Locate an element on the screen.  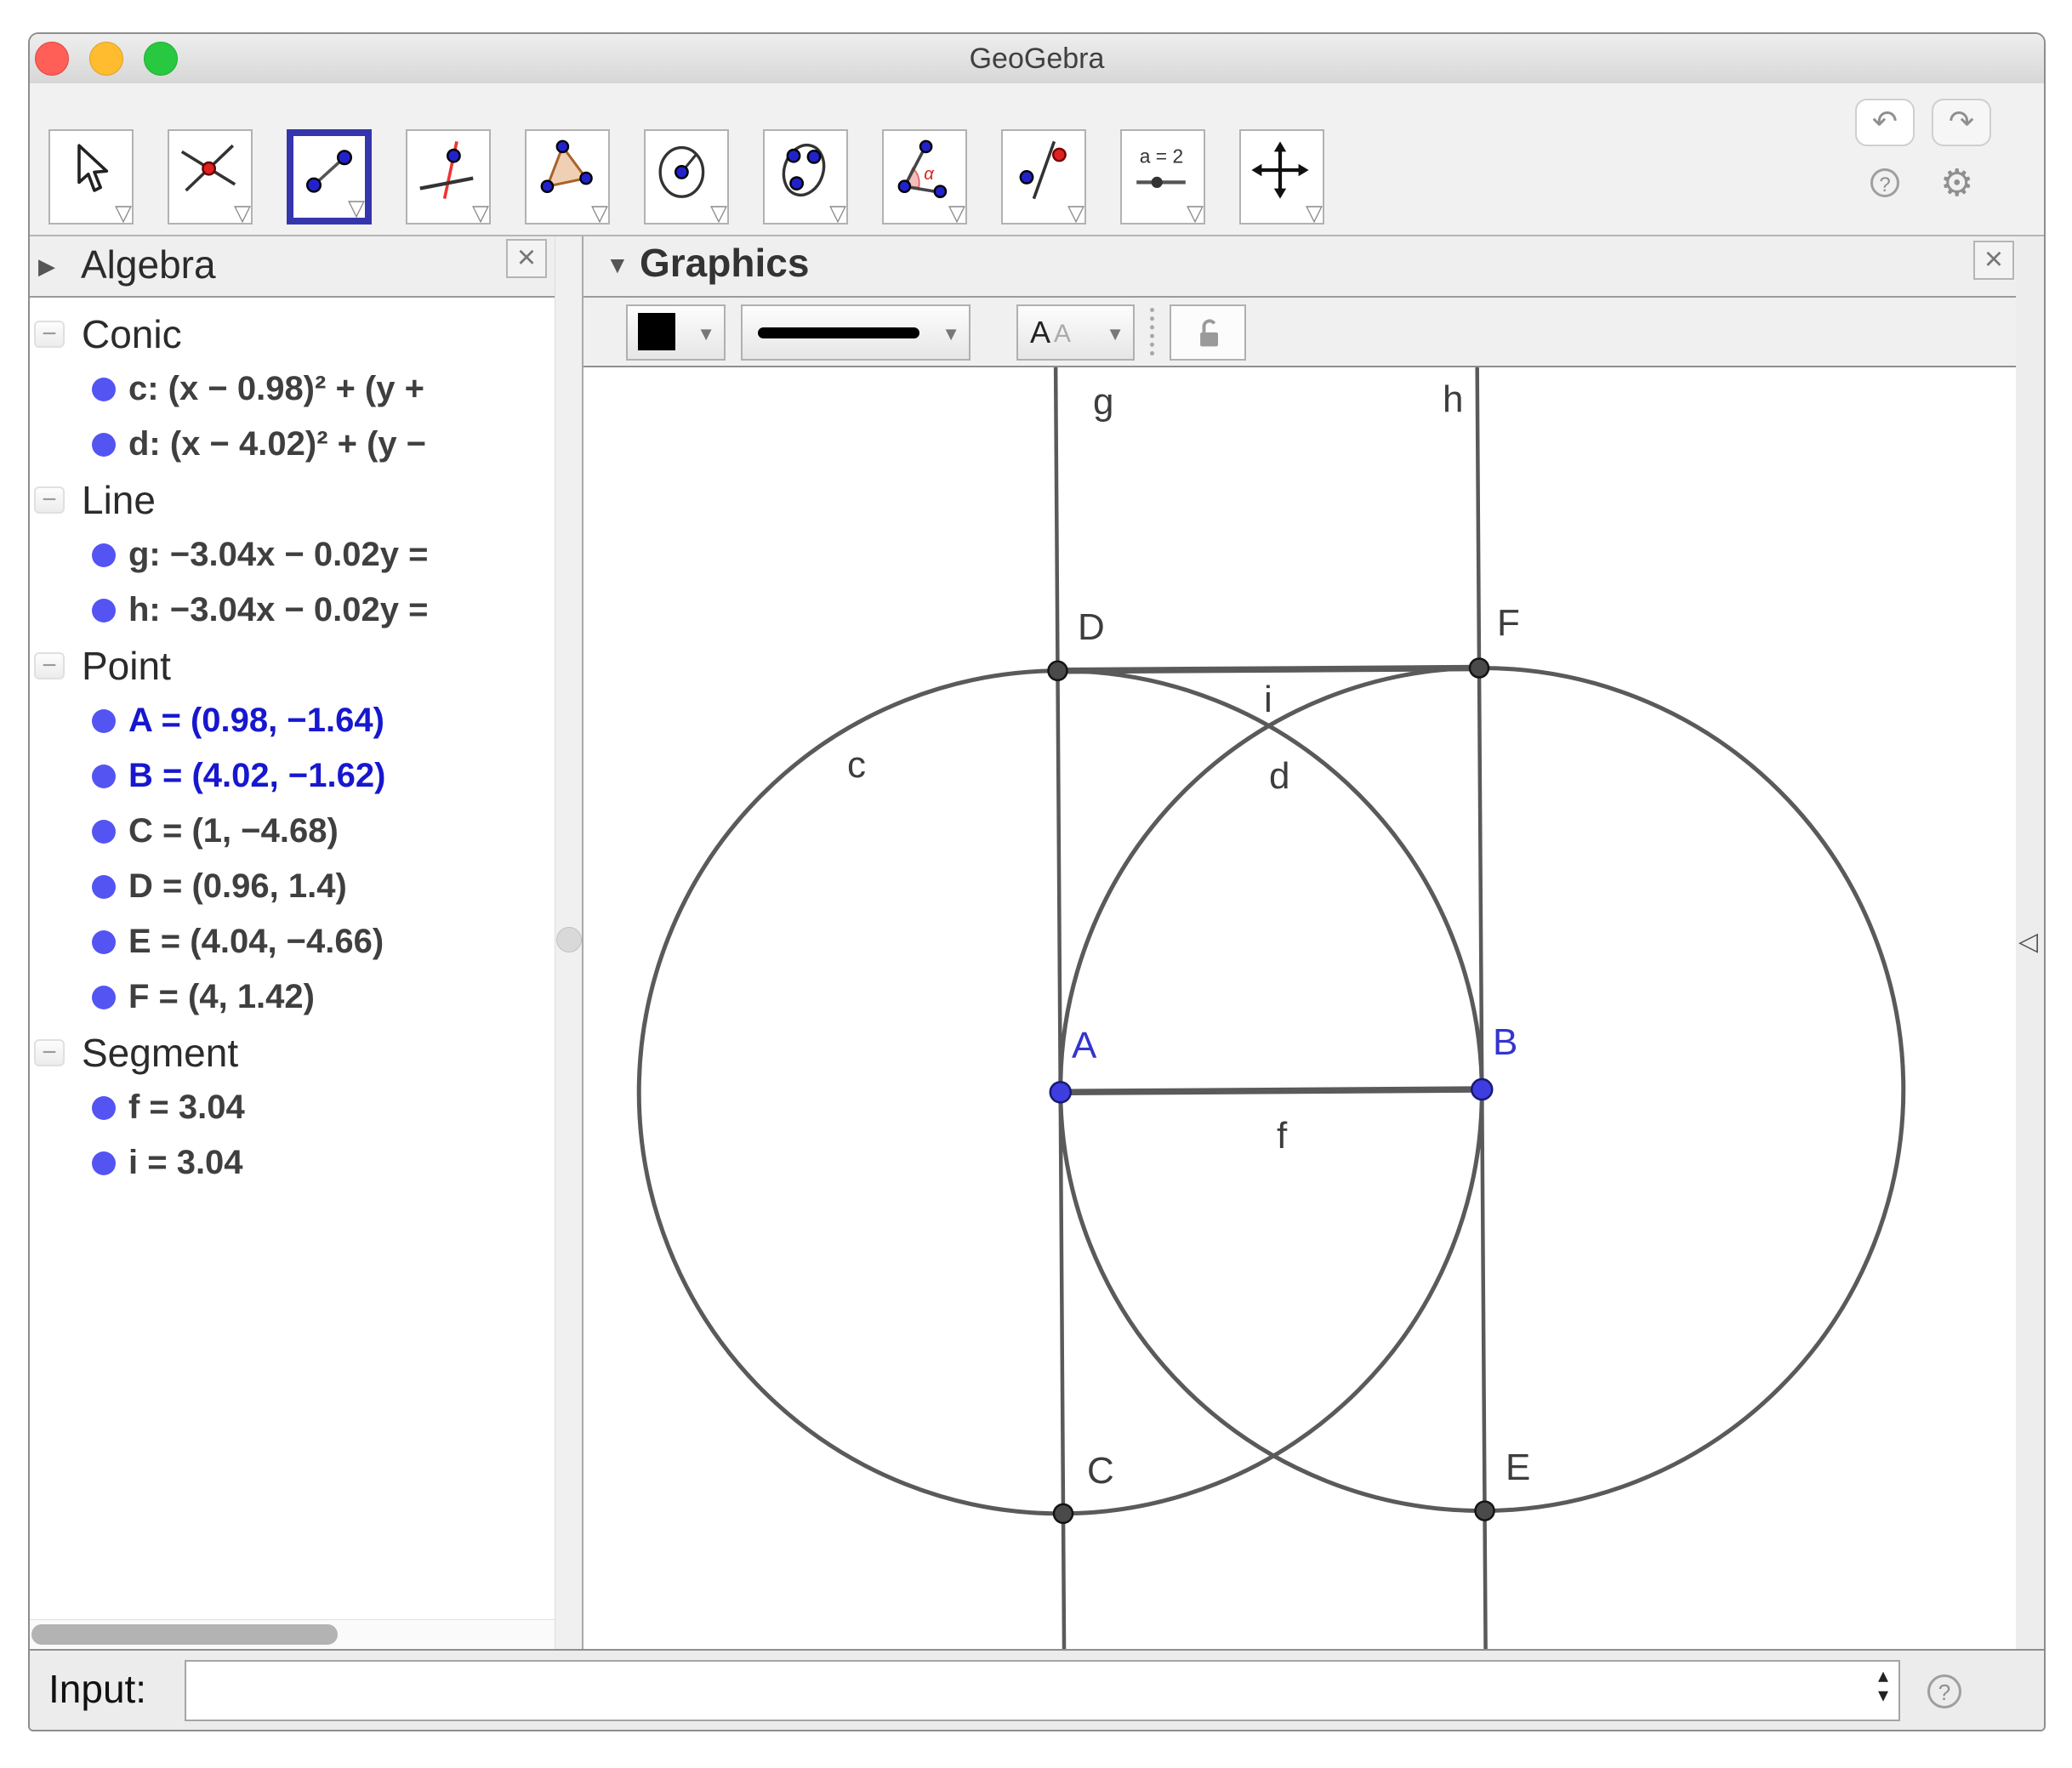
segment-i is located at coordinates (1268, 669).